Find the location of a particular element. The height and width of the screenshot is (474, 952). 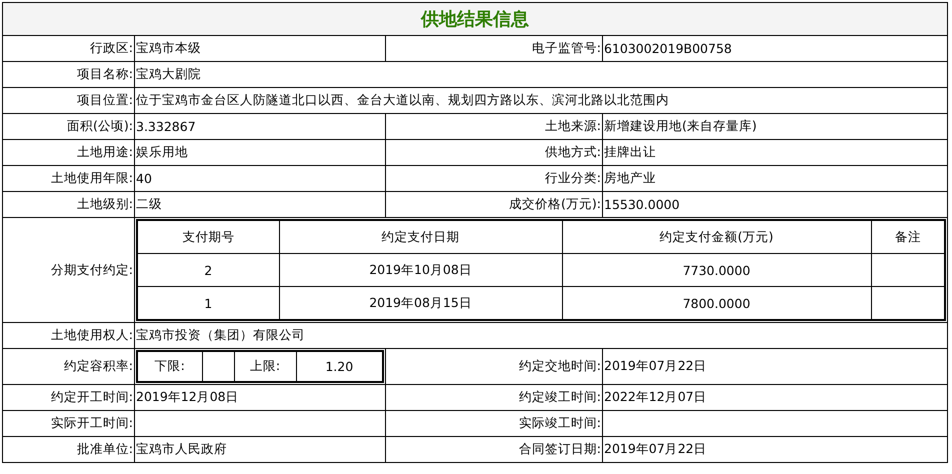

column-header: 约定支付日期 is located at coordinates (420, 237).